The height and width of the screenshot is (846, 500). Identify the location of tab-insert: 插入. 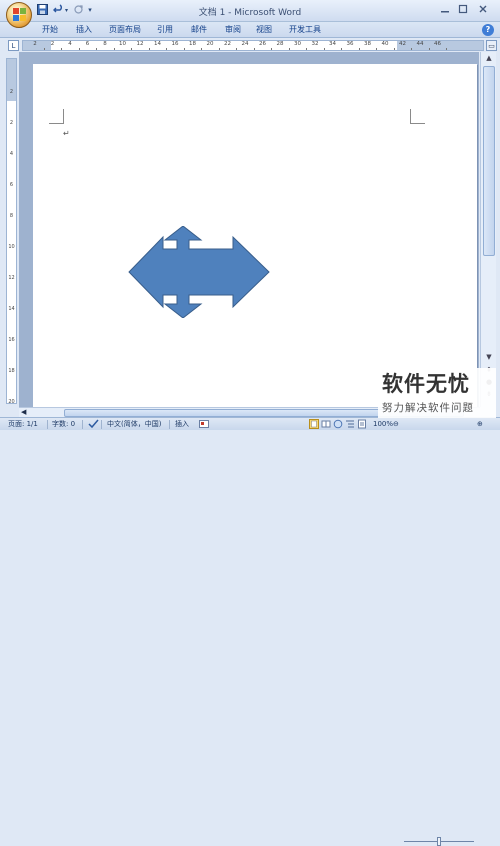
(84, 30).